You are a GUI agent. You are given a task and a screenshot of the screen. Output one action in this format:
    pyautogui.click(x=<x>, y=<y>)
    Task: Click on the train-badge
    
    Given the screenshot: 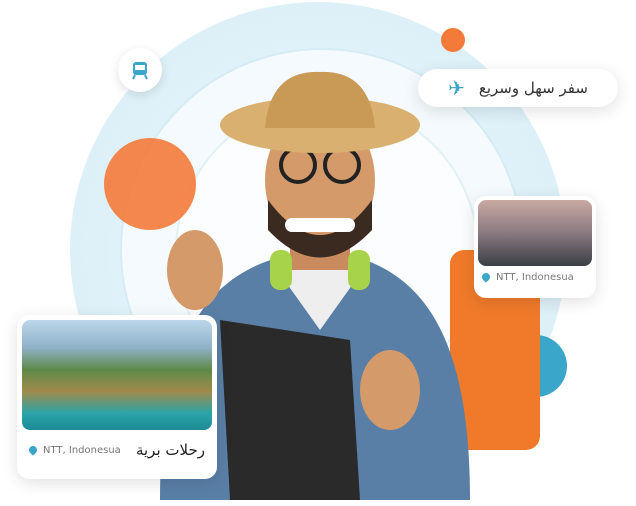 What is the action you would take?
    pyautogui.click(x=140, y=70)
    